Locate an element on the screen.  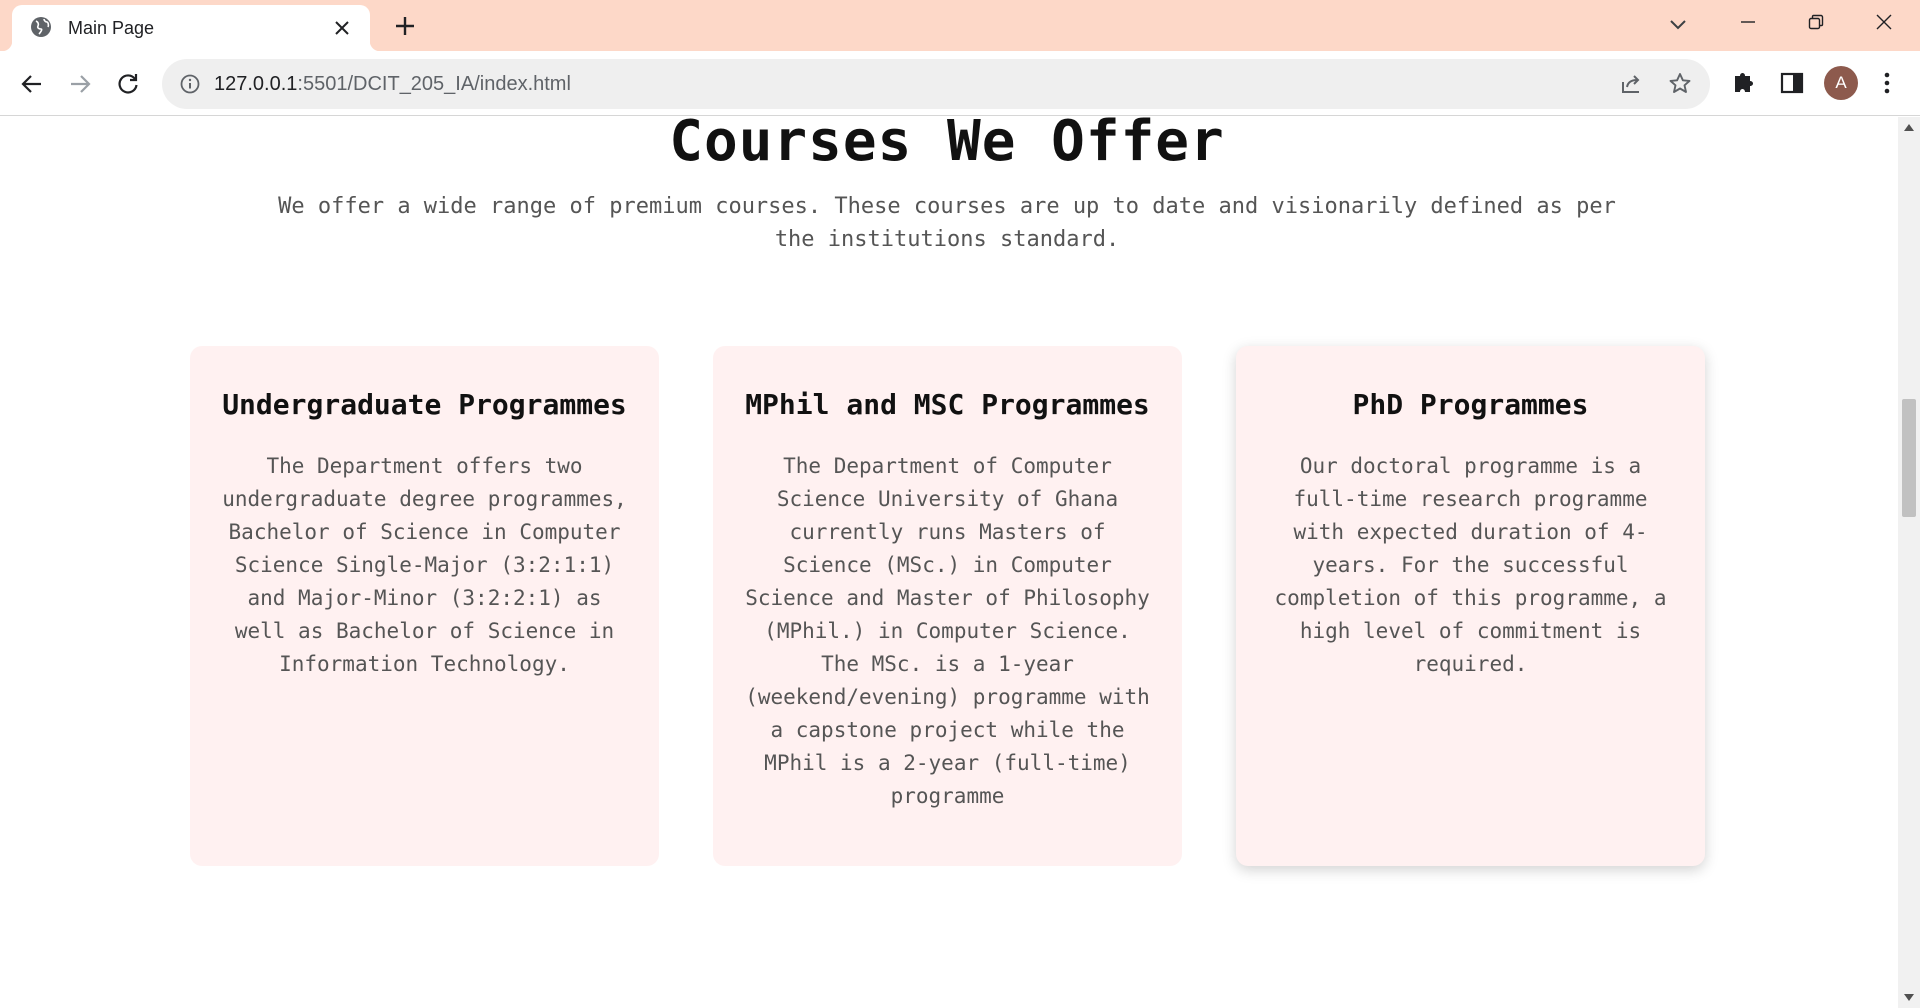
page-heading: Courses We Offer is located at coordinates (947, 145).